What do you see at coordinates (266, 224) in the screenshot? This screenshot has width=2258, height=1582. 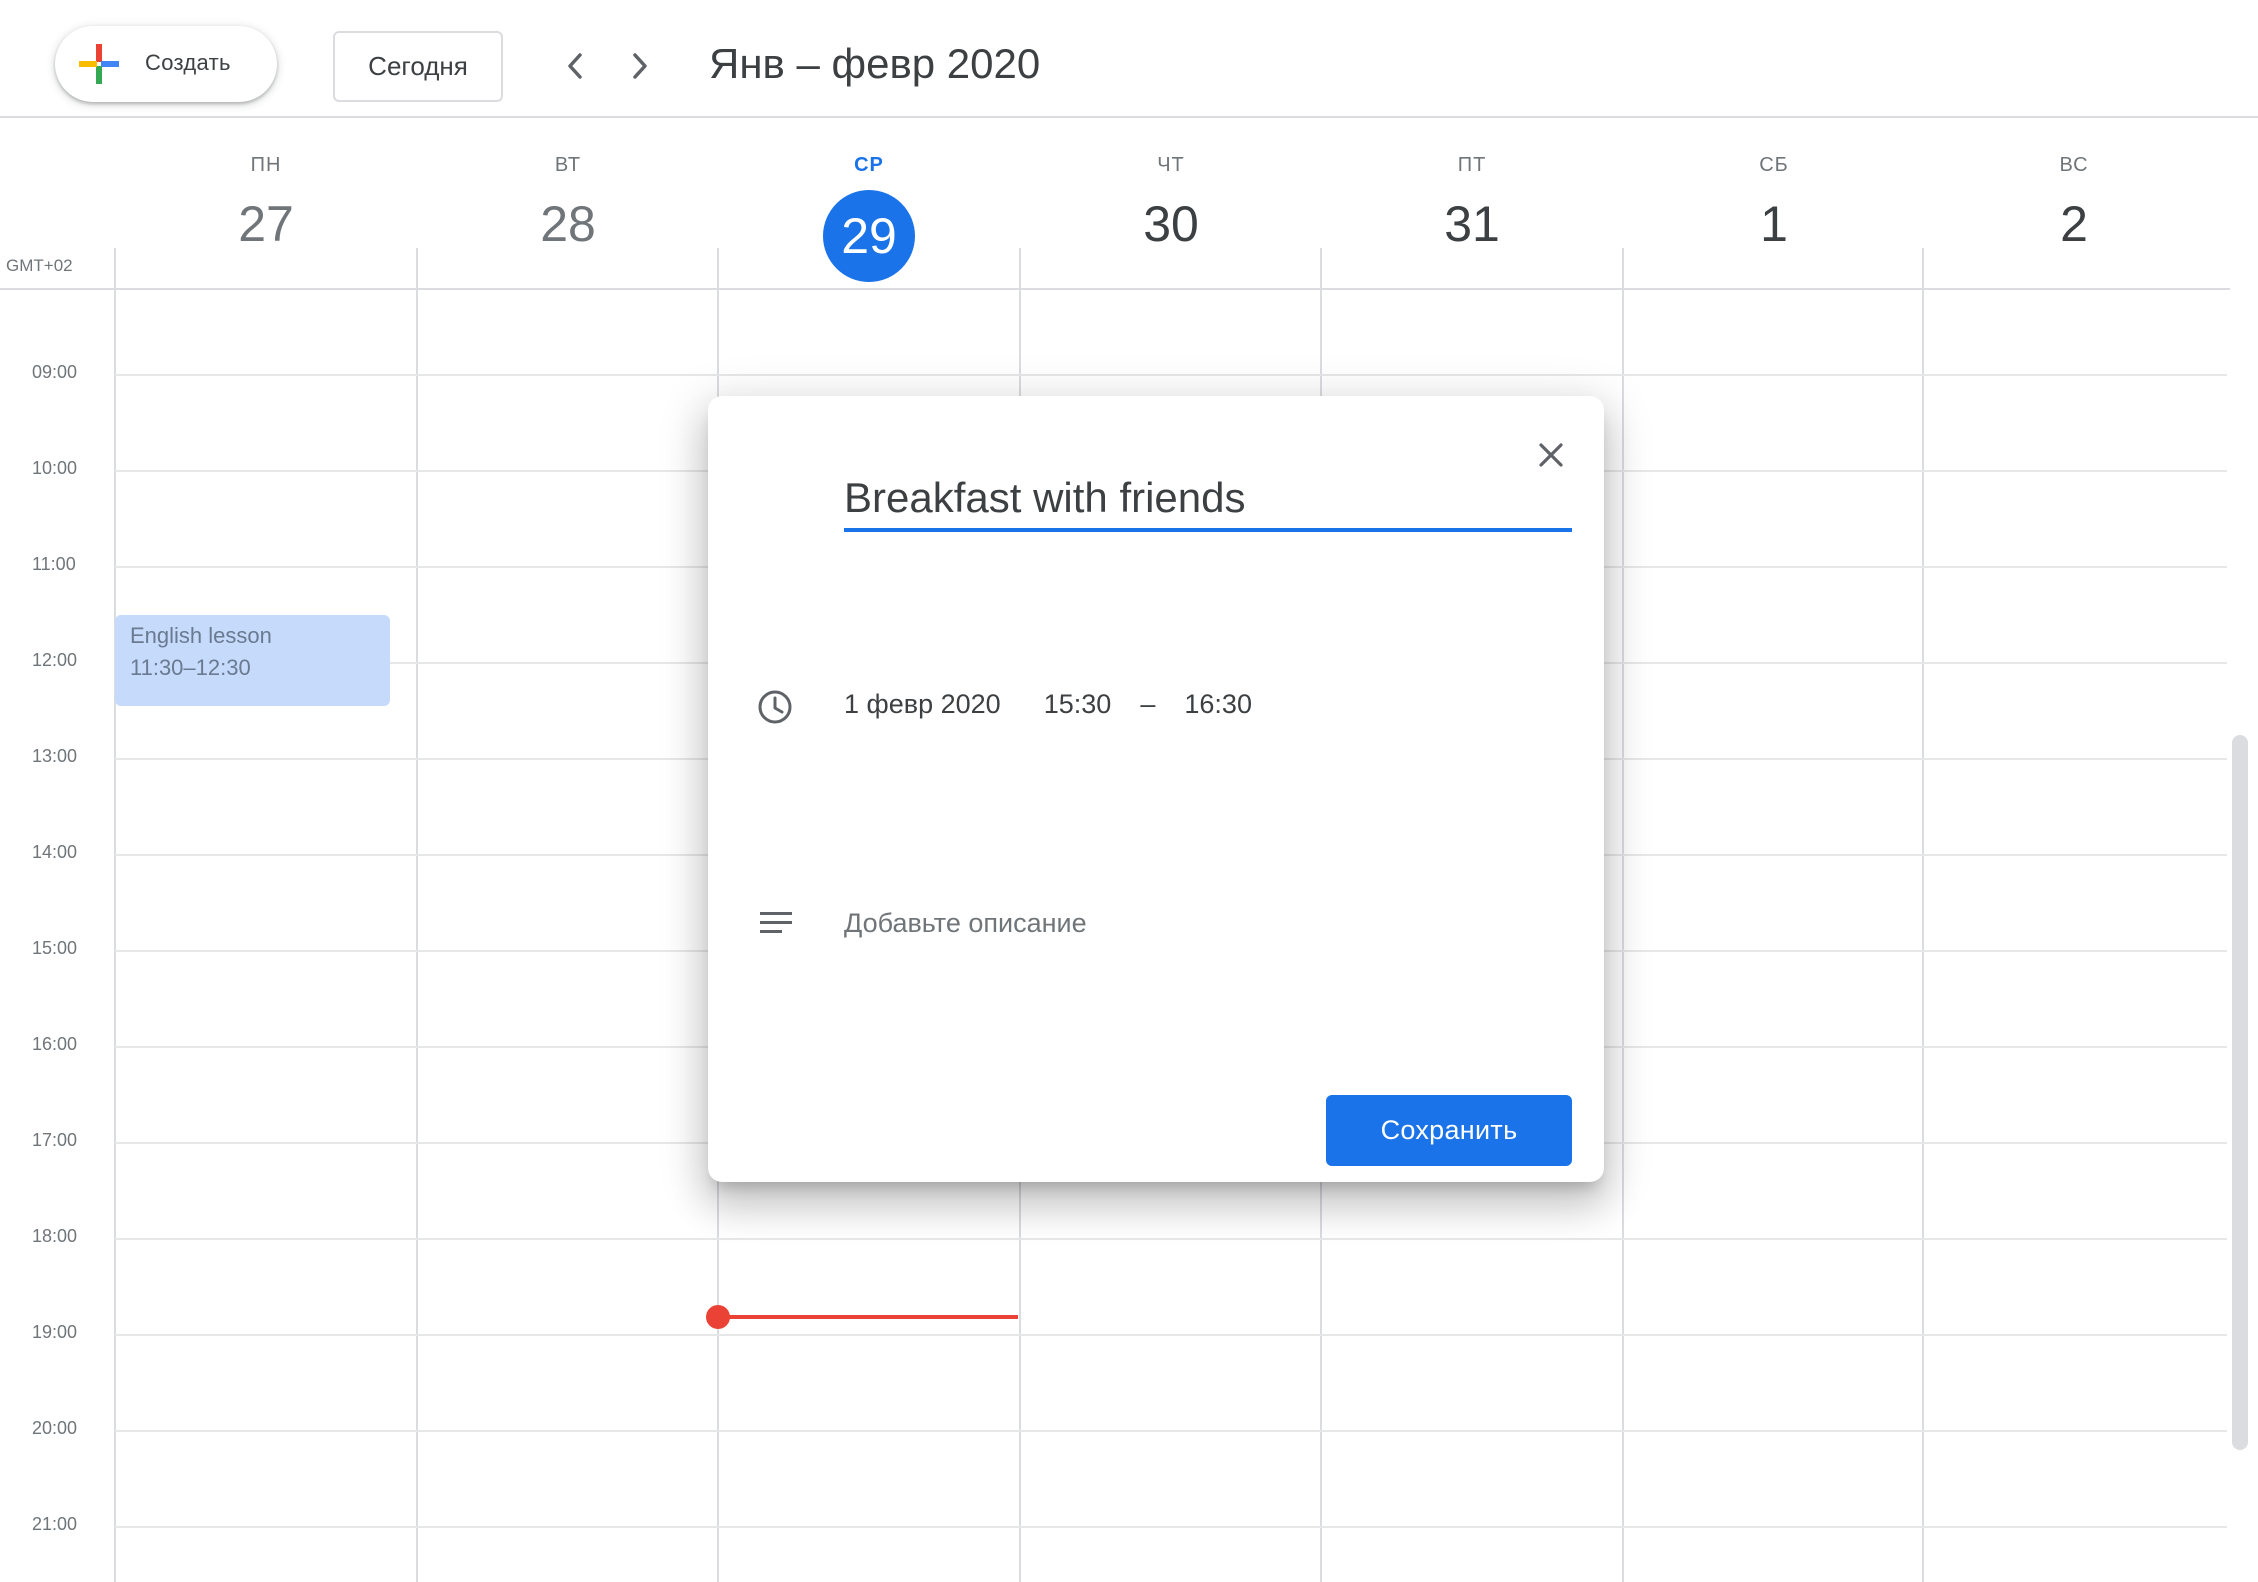 I see `day-number: 27` at bounding box center [266, 224].